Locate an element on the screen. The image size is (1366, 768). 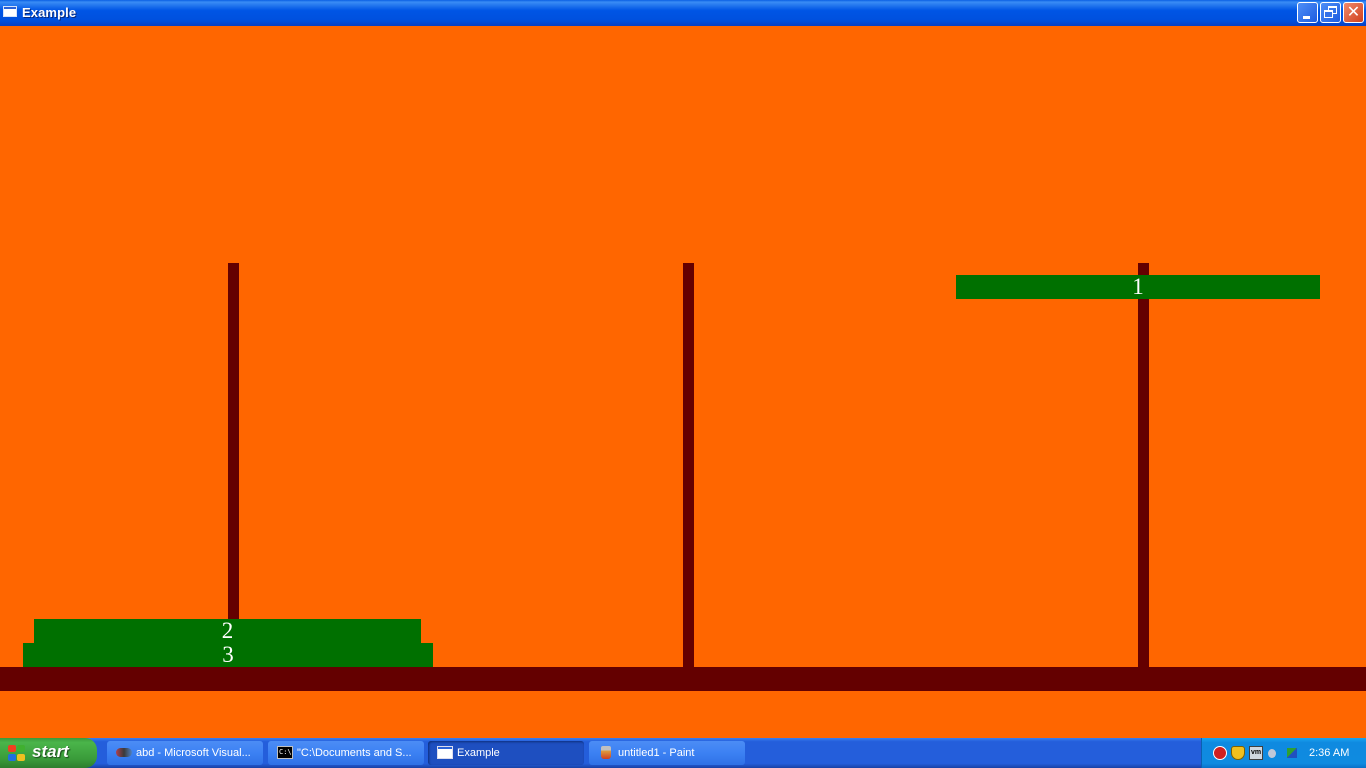
window-title: Example is located at coordinates (49, 12).